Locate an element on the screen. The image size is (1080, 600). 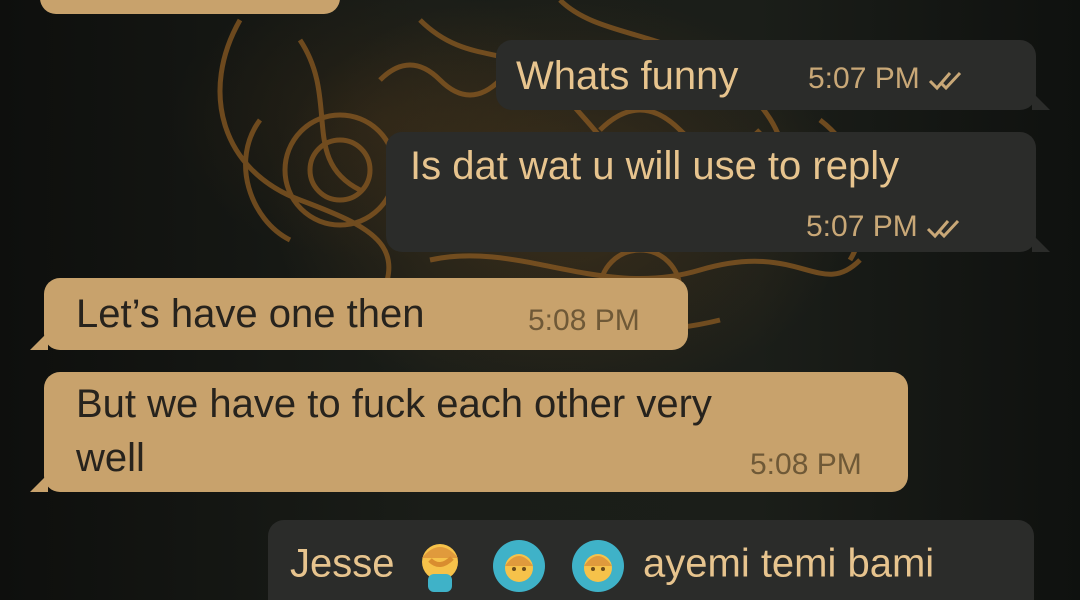
message-text-line1: But we have to fuck each other very is located at coordinates (394, 404).